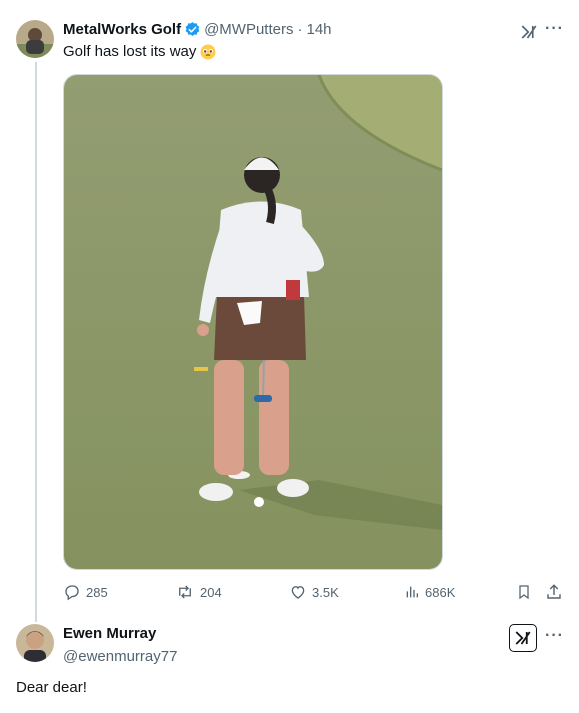 The width and height of the screenshot is (579, 713). What do you see at coordinates (529, 32) in the screenshot?
I see `grok-icon` at bounding box center [529, 32].